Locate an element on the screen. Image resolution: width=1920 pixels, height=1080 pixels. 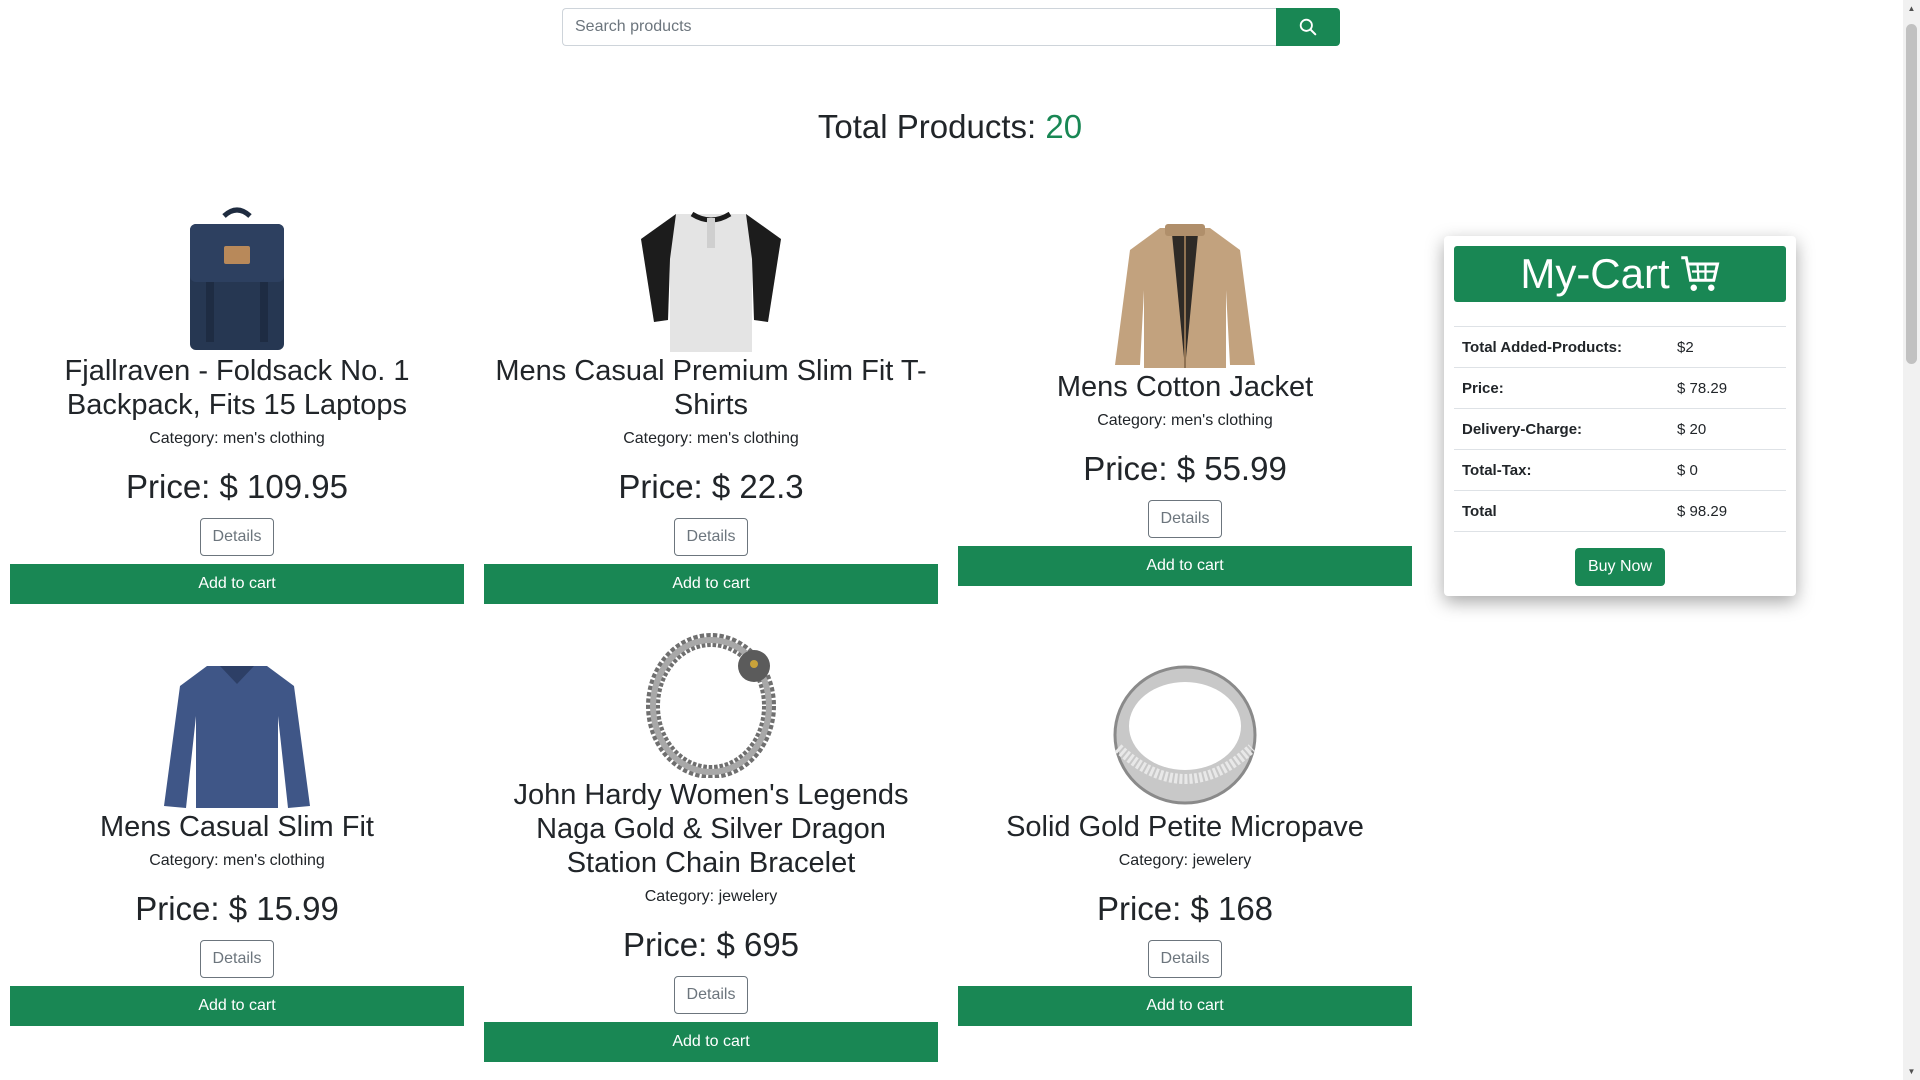
cart-row-total: Total $ 98.29 is located at coordinates (1620, 511).